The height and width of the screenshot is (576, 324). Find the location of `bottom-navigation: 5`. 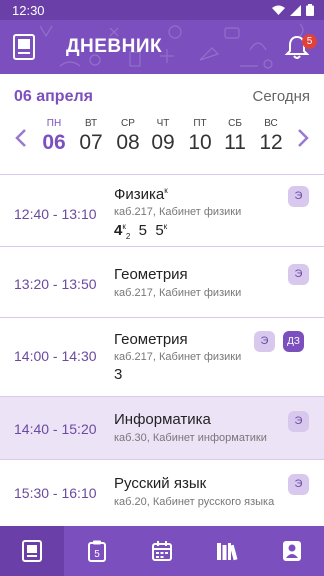

bottom-navigation: 5 is located at coordinates (162, 551).